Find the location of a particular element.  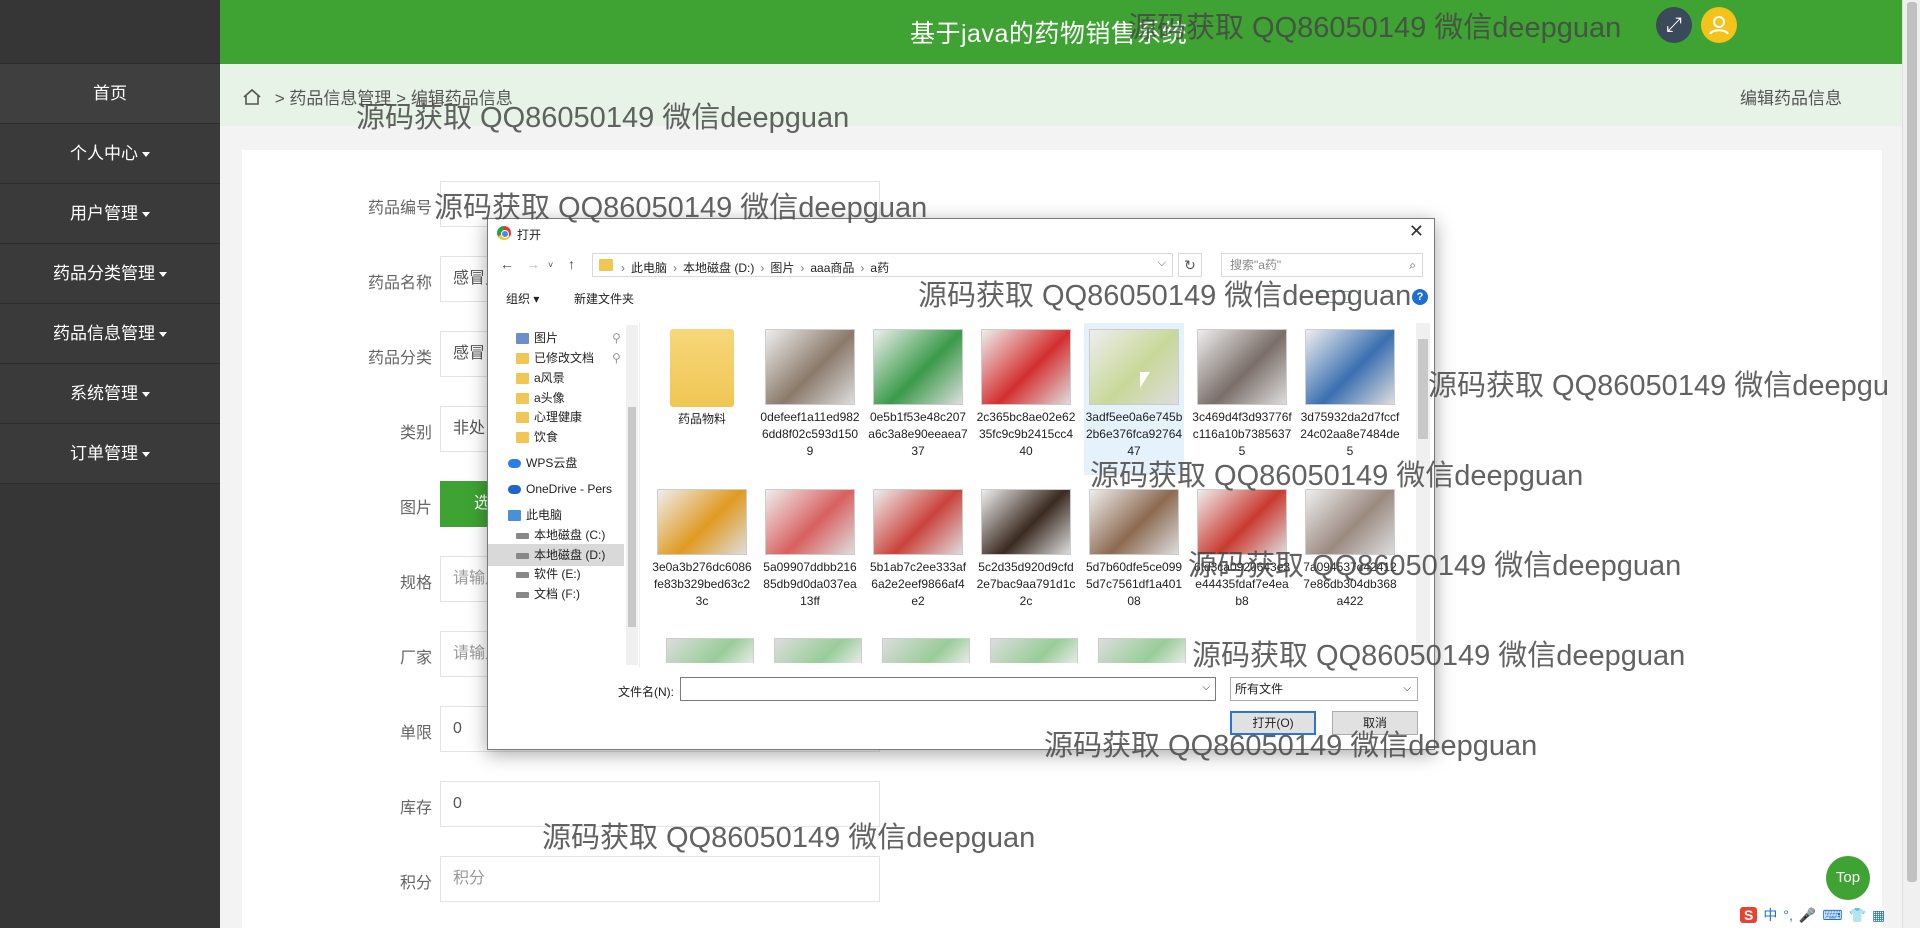

nav-tree-item: 图片 ⚲ is located at coordinates (556, 338).